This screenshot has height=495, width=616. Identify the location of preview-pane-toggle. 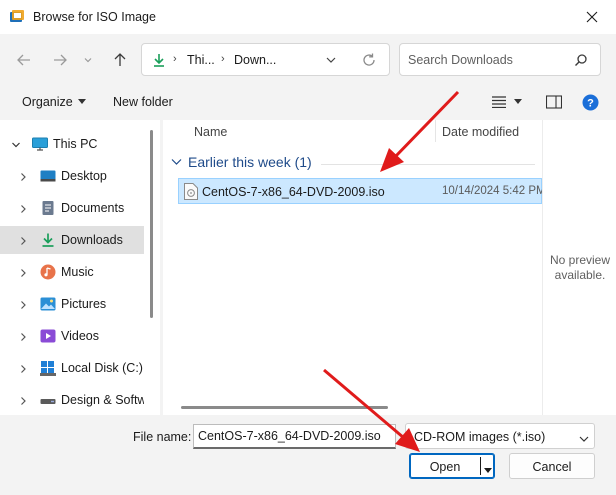
(554, 103).